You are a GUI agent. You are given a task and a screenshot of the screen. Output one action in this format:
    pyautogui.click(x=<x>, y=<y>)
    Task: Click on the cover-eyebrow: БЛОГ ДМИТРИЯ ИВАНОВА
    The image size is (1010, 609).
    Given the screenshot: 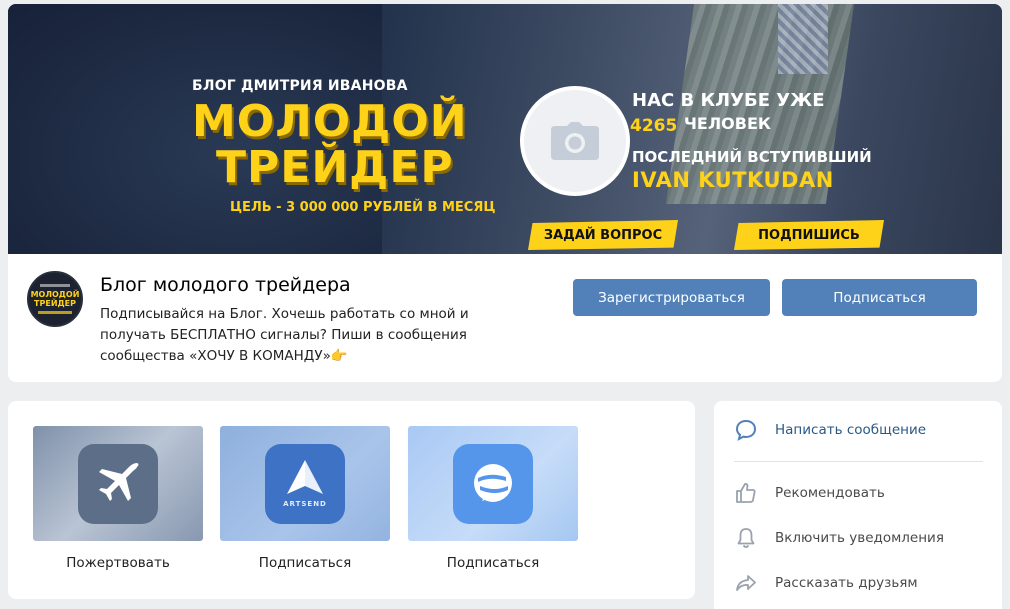 What is the action you would take?
    pyautogui.click(x=300, y=86)
    